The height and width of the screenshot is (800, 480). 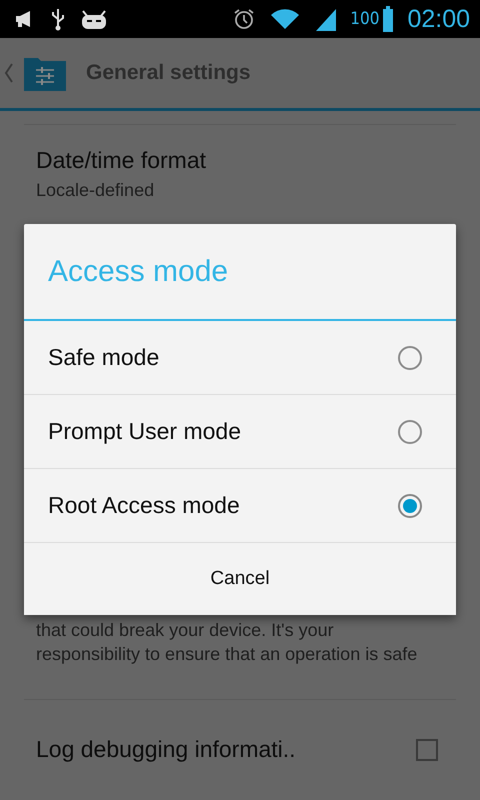 What do you see at coordinates (244, 19) in the screenshot?
I see `alarm-clock-icon` at bounding box center [244, 19].